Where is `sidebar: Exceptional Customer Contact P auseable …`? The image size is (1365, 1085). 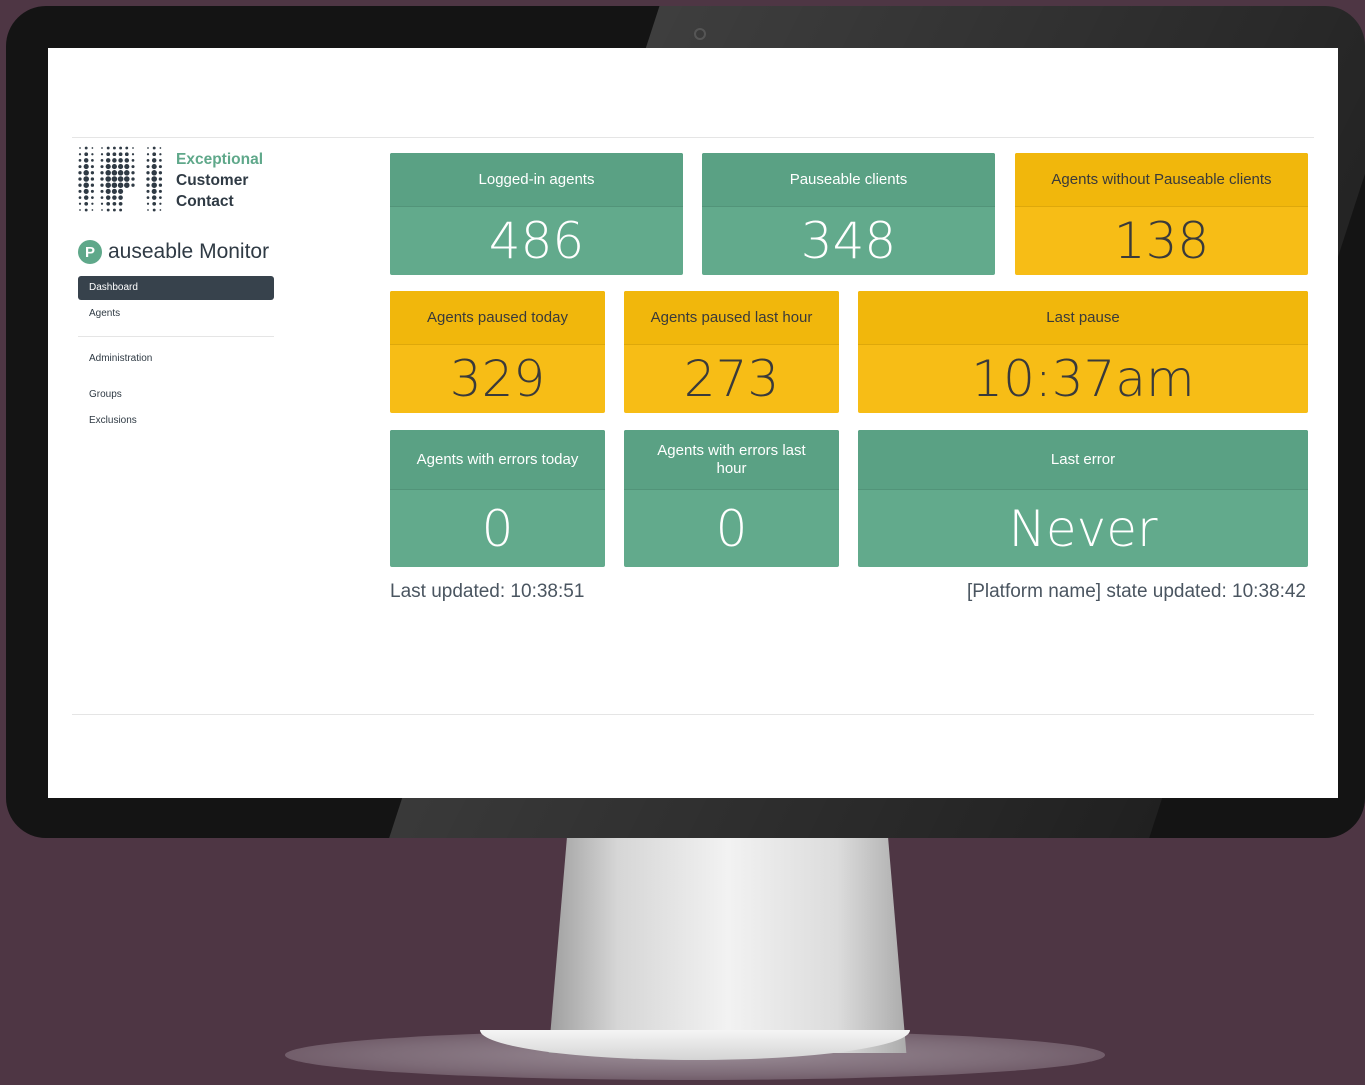 sidebar: Exceptional Customer Contact P auseable … is located at coordinates (178, 288).